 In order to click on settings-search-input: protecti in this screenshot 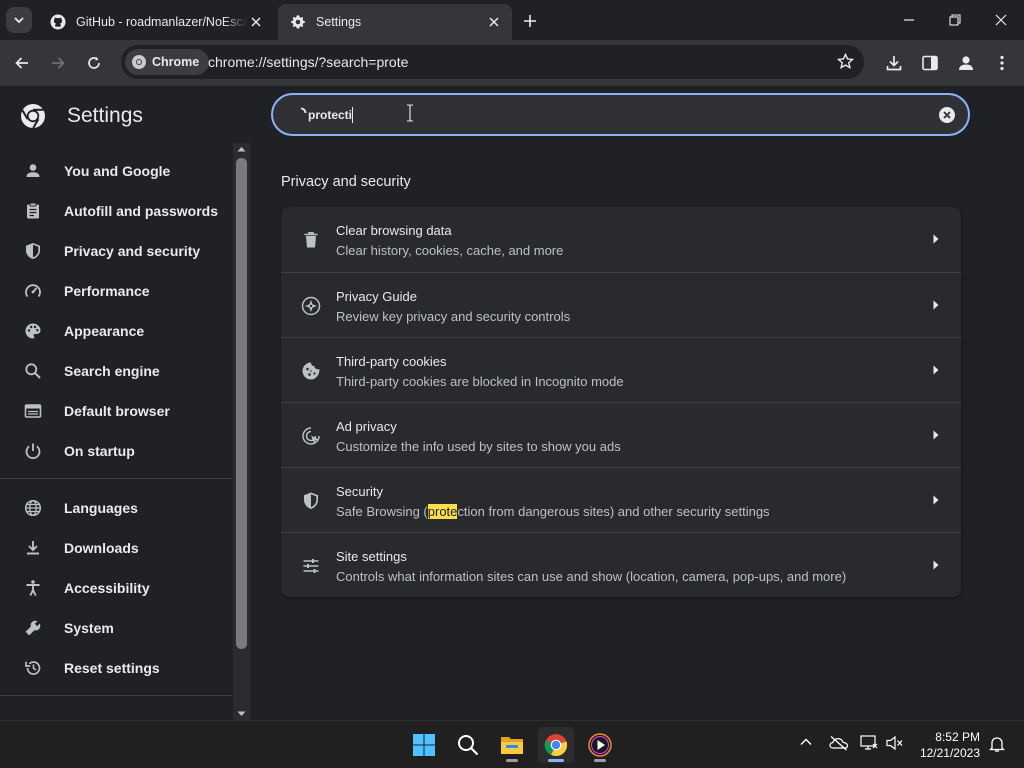, I will do `click(620, 114)`.